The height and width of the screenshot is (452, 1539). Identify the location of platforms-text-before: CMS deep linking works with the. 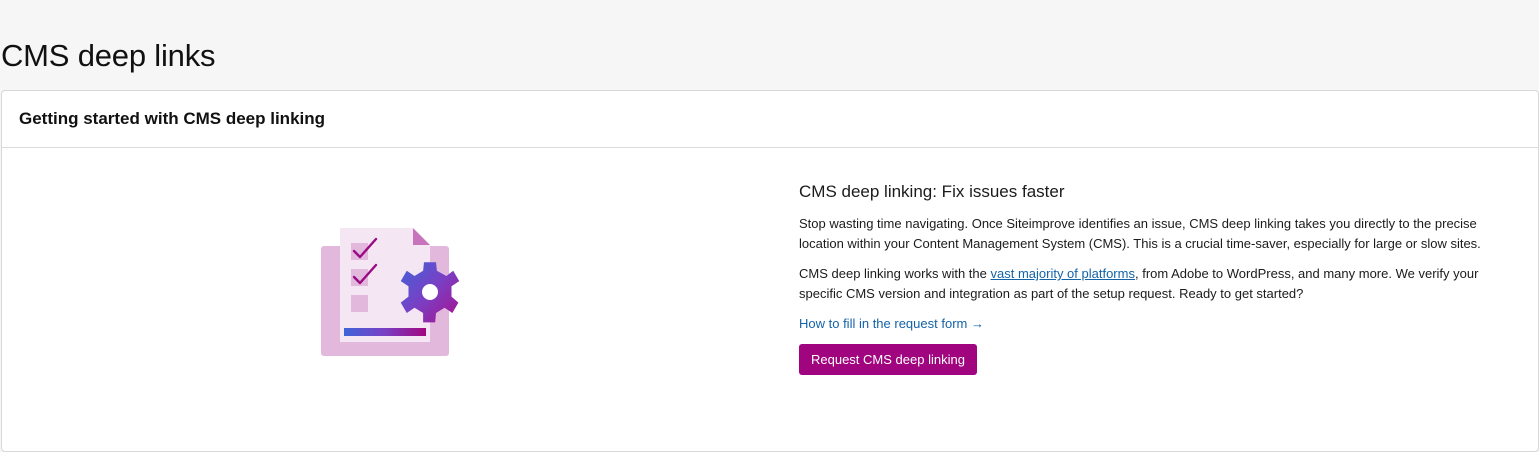
(895, 273).